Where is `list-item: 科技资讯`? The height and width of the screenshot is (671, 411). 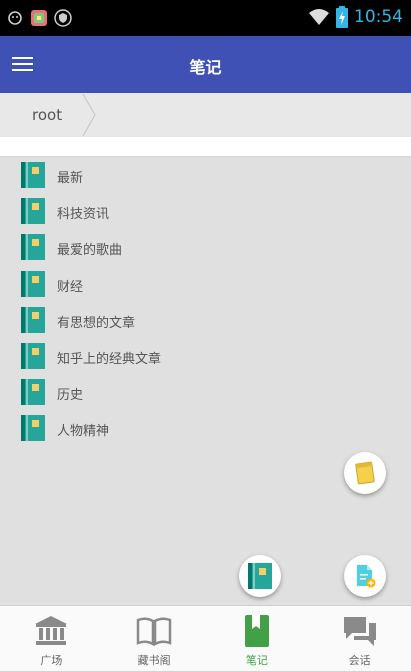 list-item: 科技资讯 is located at coordinates (205, 211).